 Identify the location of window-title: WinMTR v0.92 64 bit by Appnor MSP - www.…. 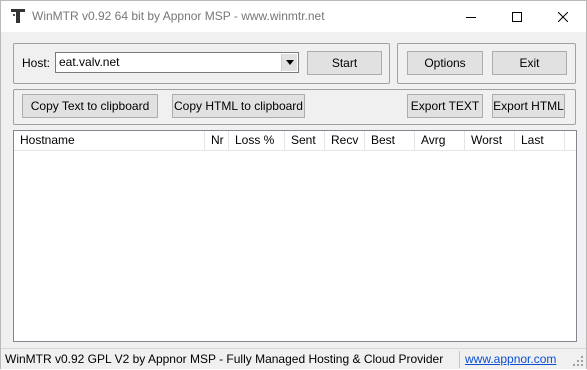
(178, 16).